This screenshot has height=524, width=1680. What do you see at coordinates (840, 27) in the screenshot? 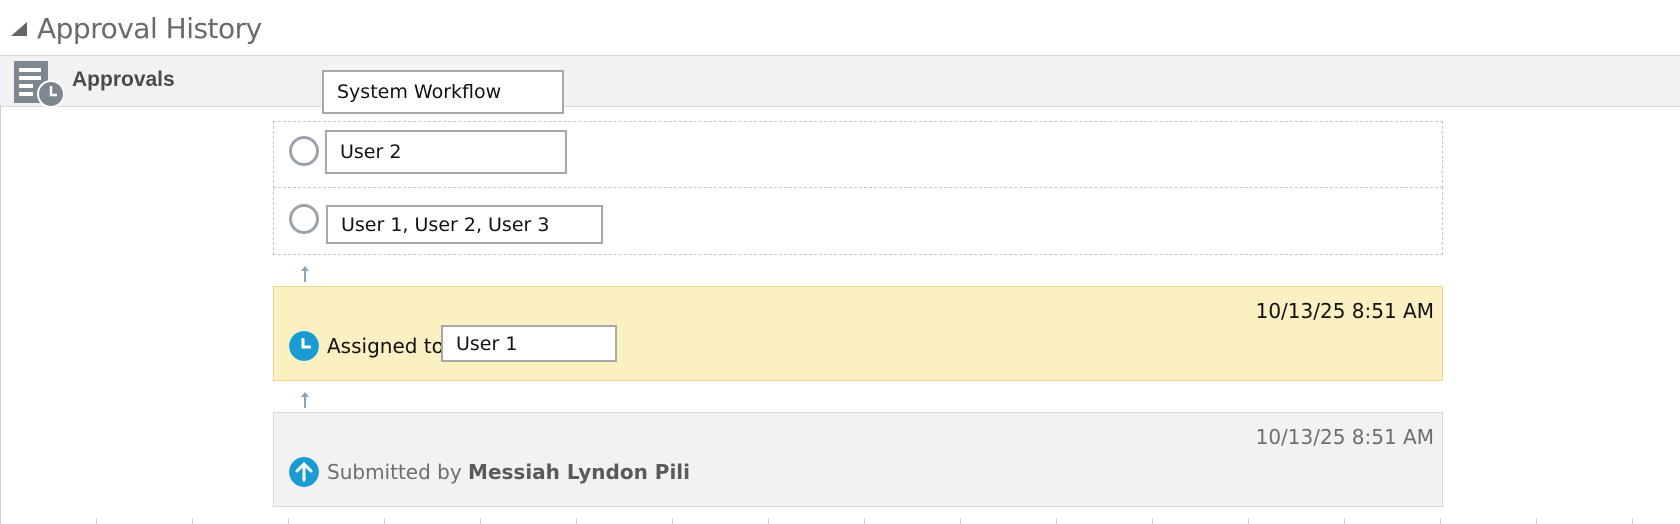
I see `approval-history-header: Approval History` at bounding box center [840, 27].